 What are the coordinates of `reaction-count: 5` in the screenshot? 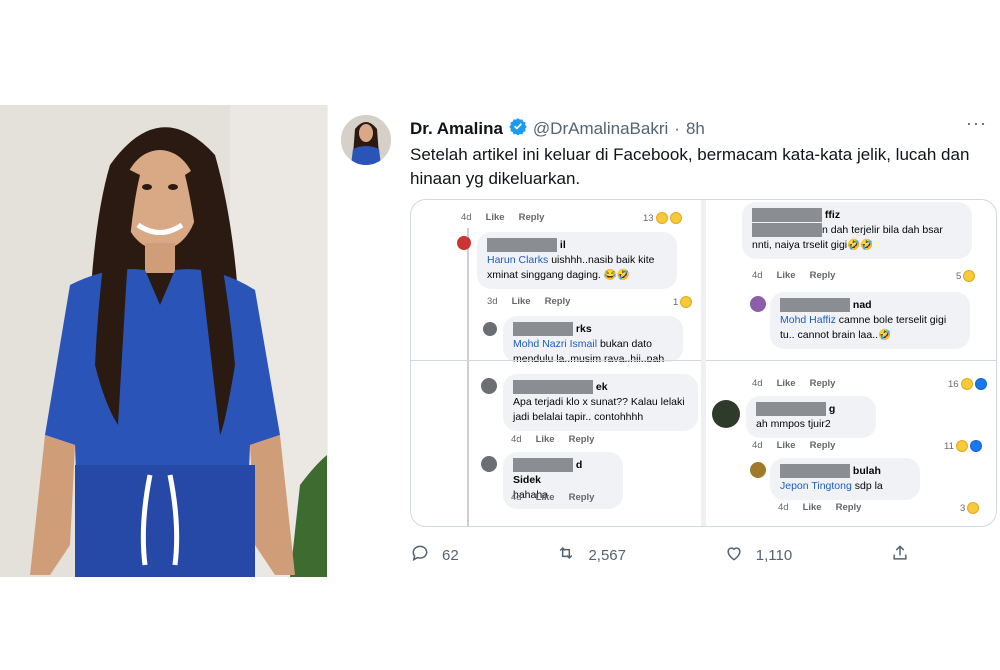 It's located at (966, 276).